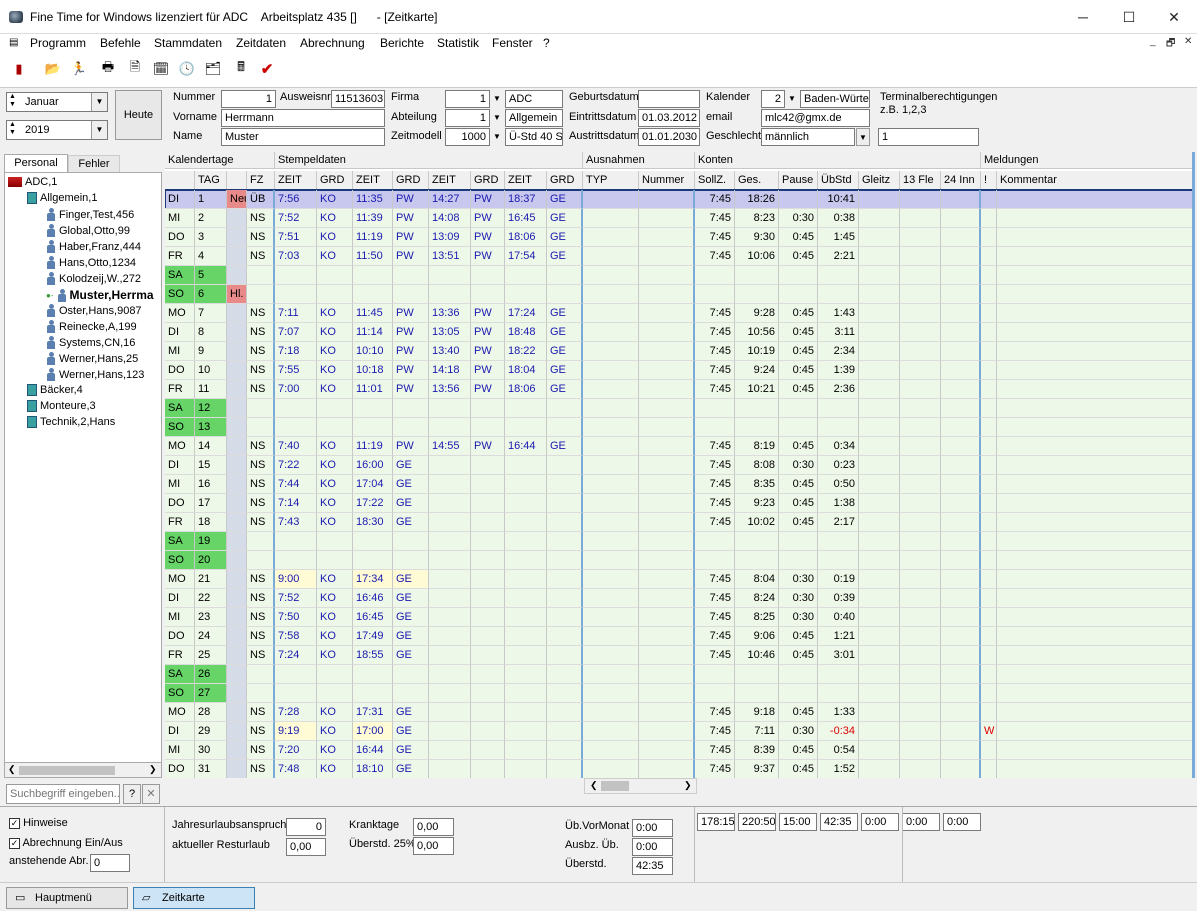 The width and height of the screenshot is (1197, 911). I want to click on table-cell: 1:38, so click(838, 503).